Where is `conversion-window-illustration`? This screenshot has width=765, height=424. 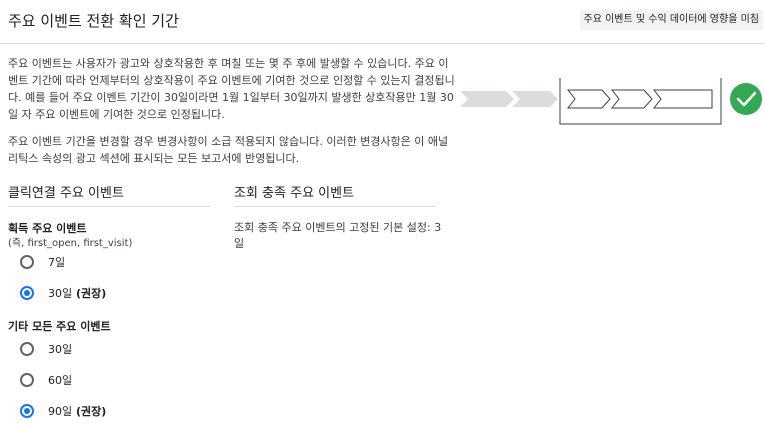
conversion-window-illustration is located at coordinates (611, 101).